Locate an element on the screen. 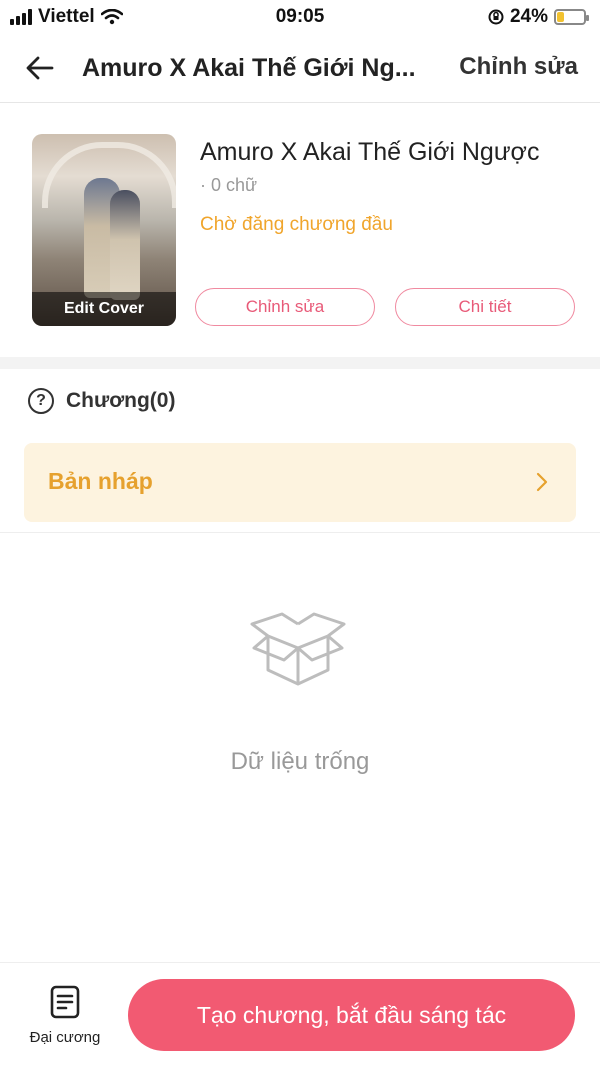 This screenshot has width=600, height=1068. status-bar: Viettel 09:05 24% is located at coordinates (300, 17).